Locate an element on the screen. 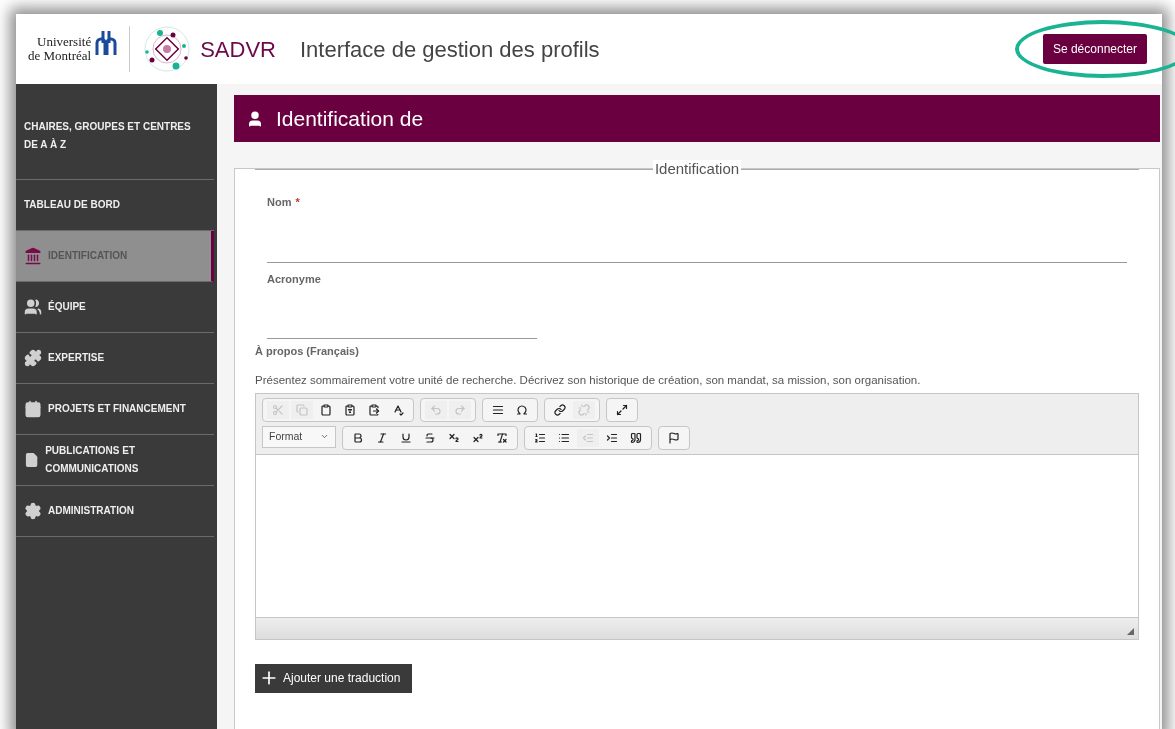 This screenshot has width=1175, height=729. flag-icon is located at coordinates (674, 437).